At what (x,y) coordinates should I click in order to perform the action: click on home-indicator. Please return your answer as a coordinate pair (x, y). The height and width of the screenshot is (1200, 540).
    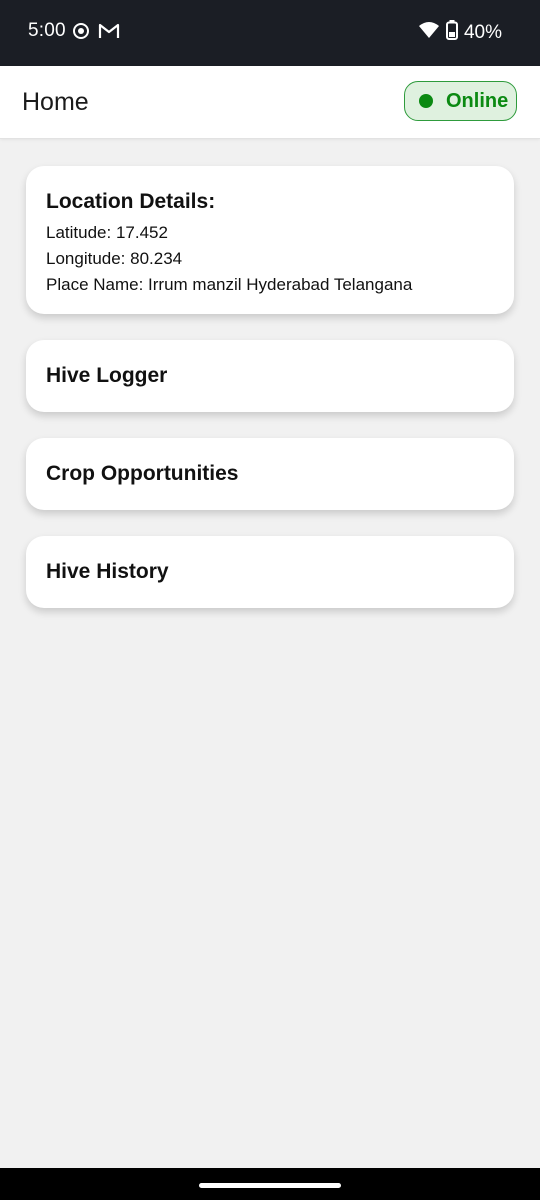
    Looking at the image, I should click on (270, 1185).